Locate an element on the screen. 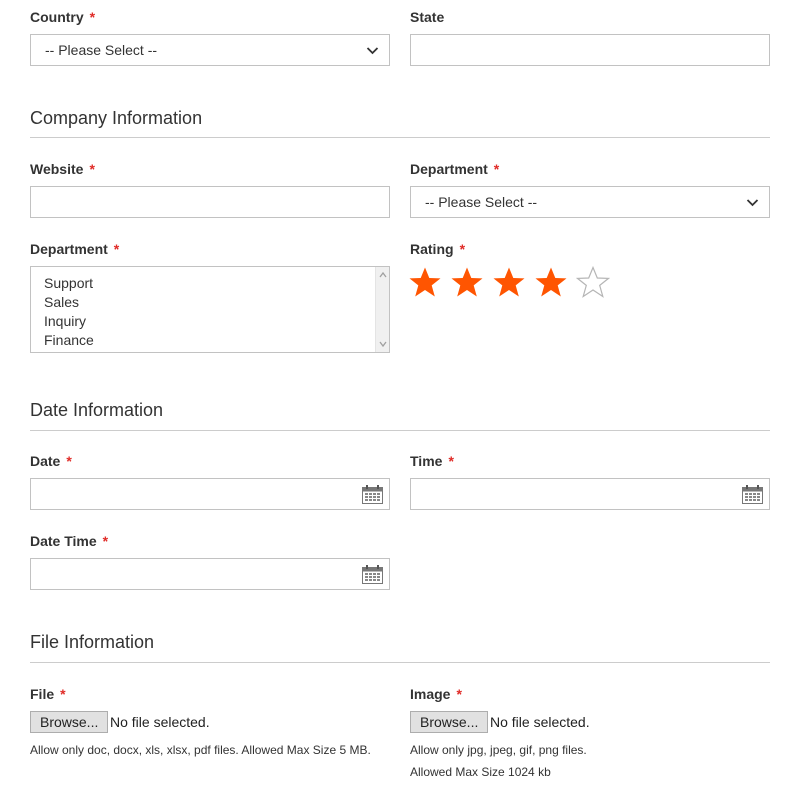  file-status-text: No file selected. is located at coordinates (160, 722).